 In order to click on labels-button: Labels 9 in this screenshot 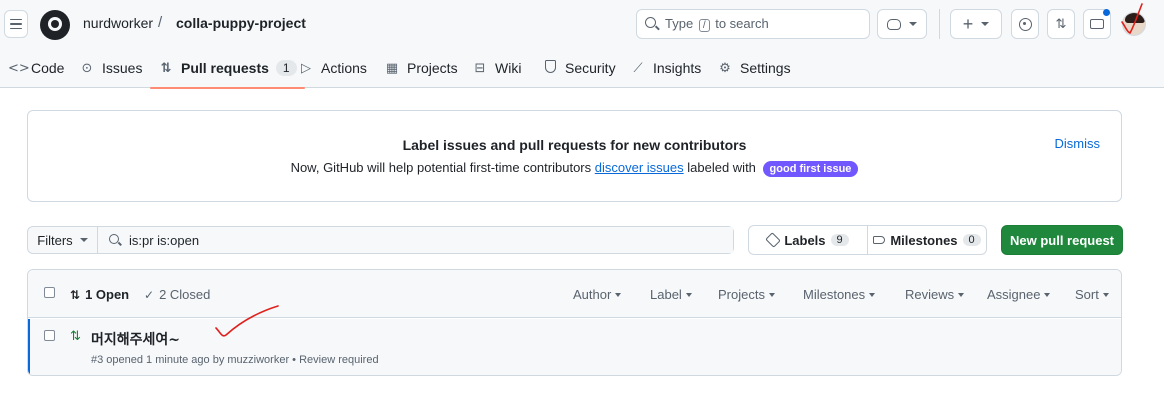, I will do `click(808, 240)`.